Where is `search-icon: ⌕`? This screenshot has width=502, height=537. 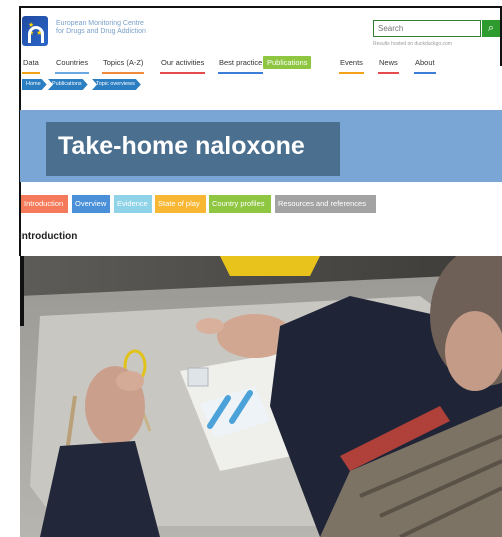 search-icon: ⌕ is located at coordinates (491, 28).